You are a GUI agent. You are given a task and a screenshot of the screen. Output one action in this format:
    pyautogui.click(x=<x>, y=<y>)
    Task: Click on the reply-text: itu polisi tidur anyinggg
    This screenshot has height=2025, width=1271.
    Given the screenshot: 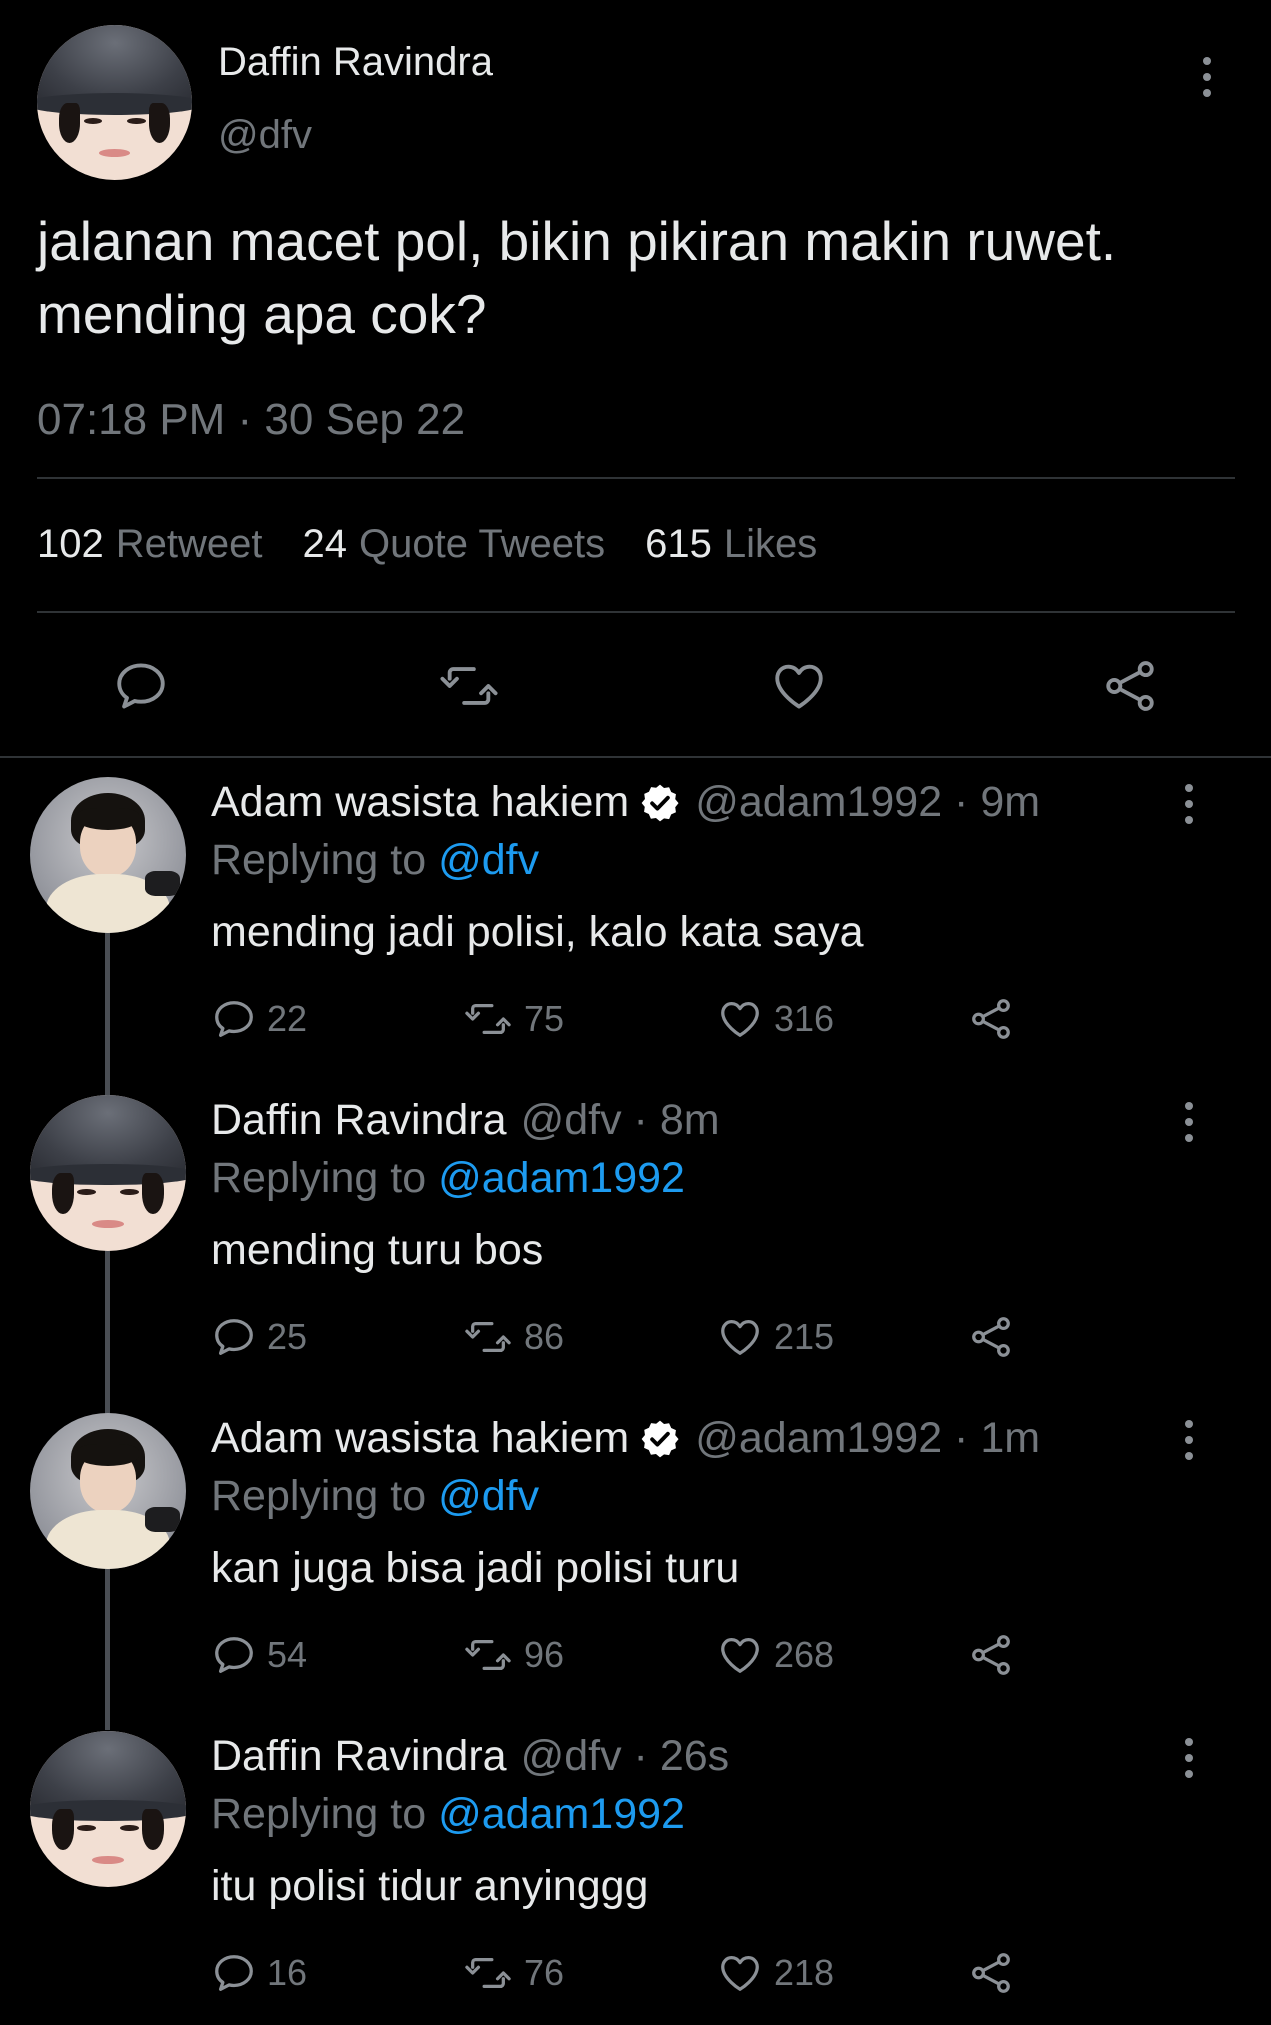 What is the action you would take?
    pyautogui.click(x=430, y=1886)
    